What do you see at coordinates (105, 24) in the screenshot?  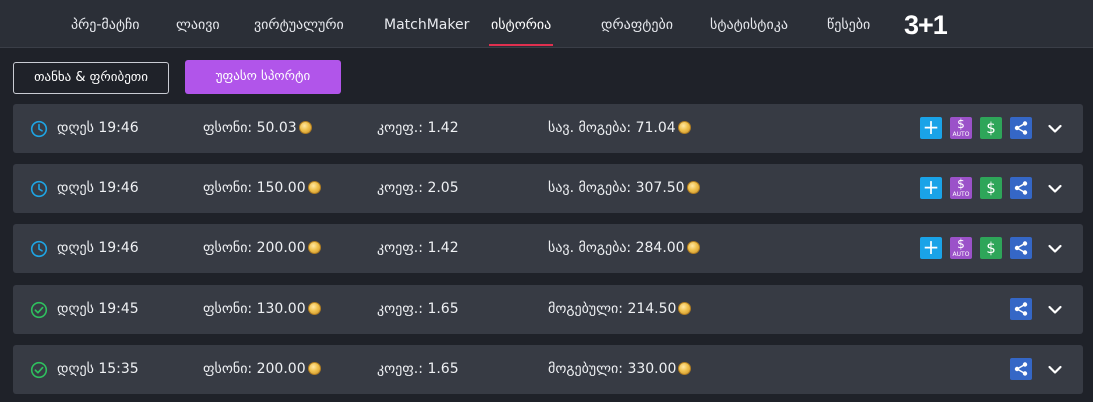 I see `nav-tab-prematch: პრე-მატჩი` at bounding box center [105, 24].